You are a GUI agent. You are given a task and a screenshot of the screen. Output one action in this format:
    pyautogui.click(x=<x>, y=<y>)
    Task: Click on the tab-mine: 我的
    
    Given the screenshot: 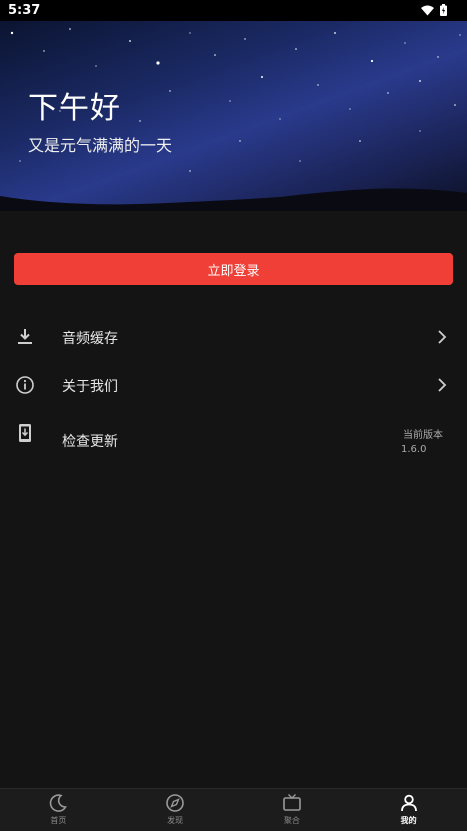 What is the action you would take?
    pyautogui.click(x=408, y=810)
    